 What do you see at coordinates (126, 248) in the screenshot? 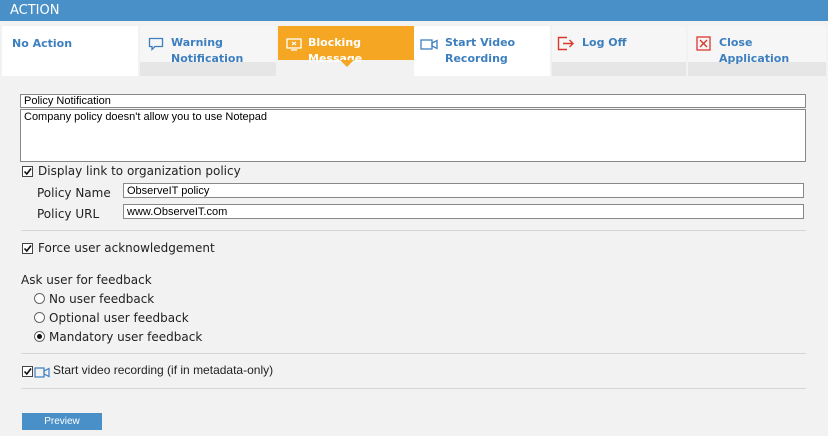
I see `force-ack-label: Force user acknowledgement` at bounding box center [126, 248].